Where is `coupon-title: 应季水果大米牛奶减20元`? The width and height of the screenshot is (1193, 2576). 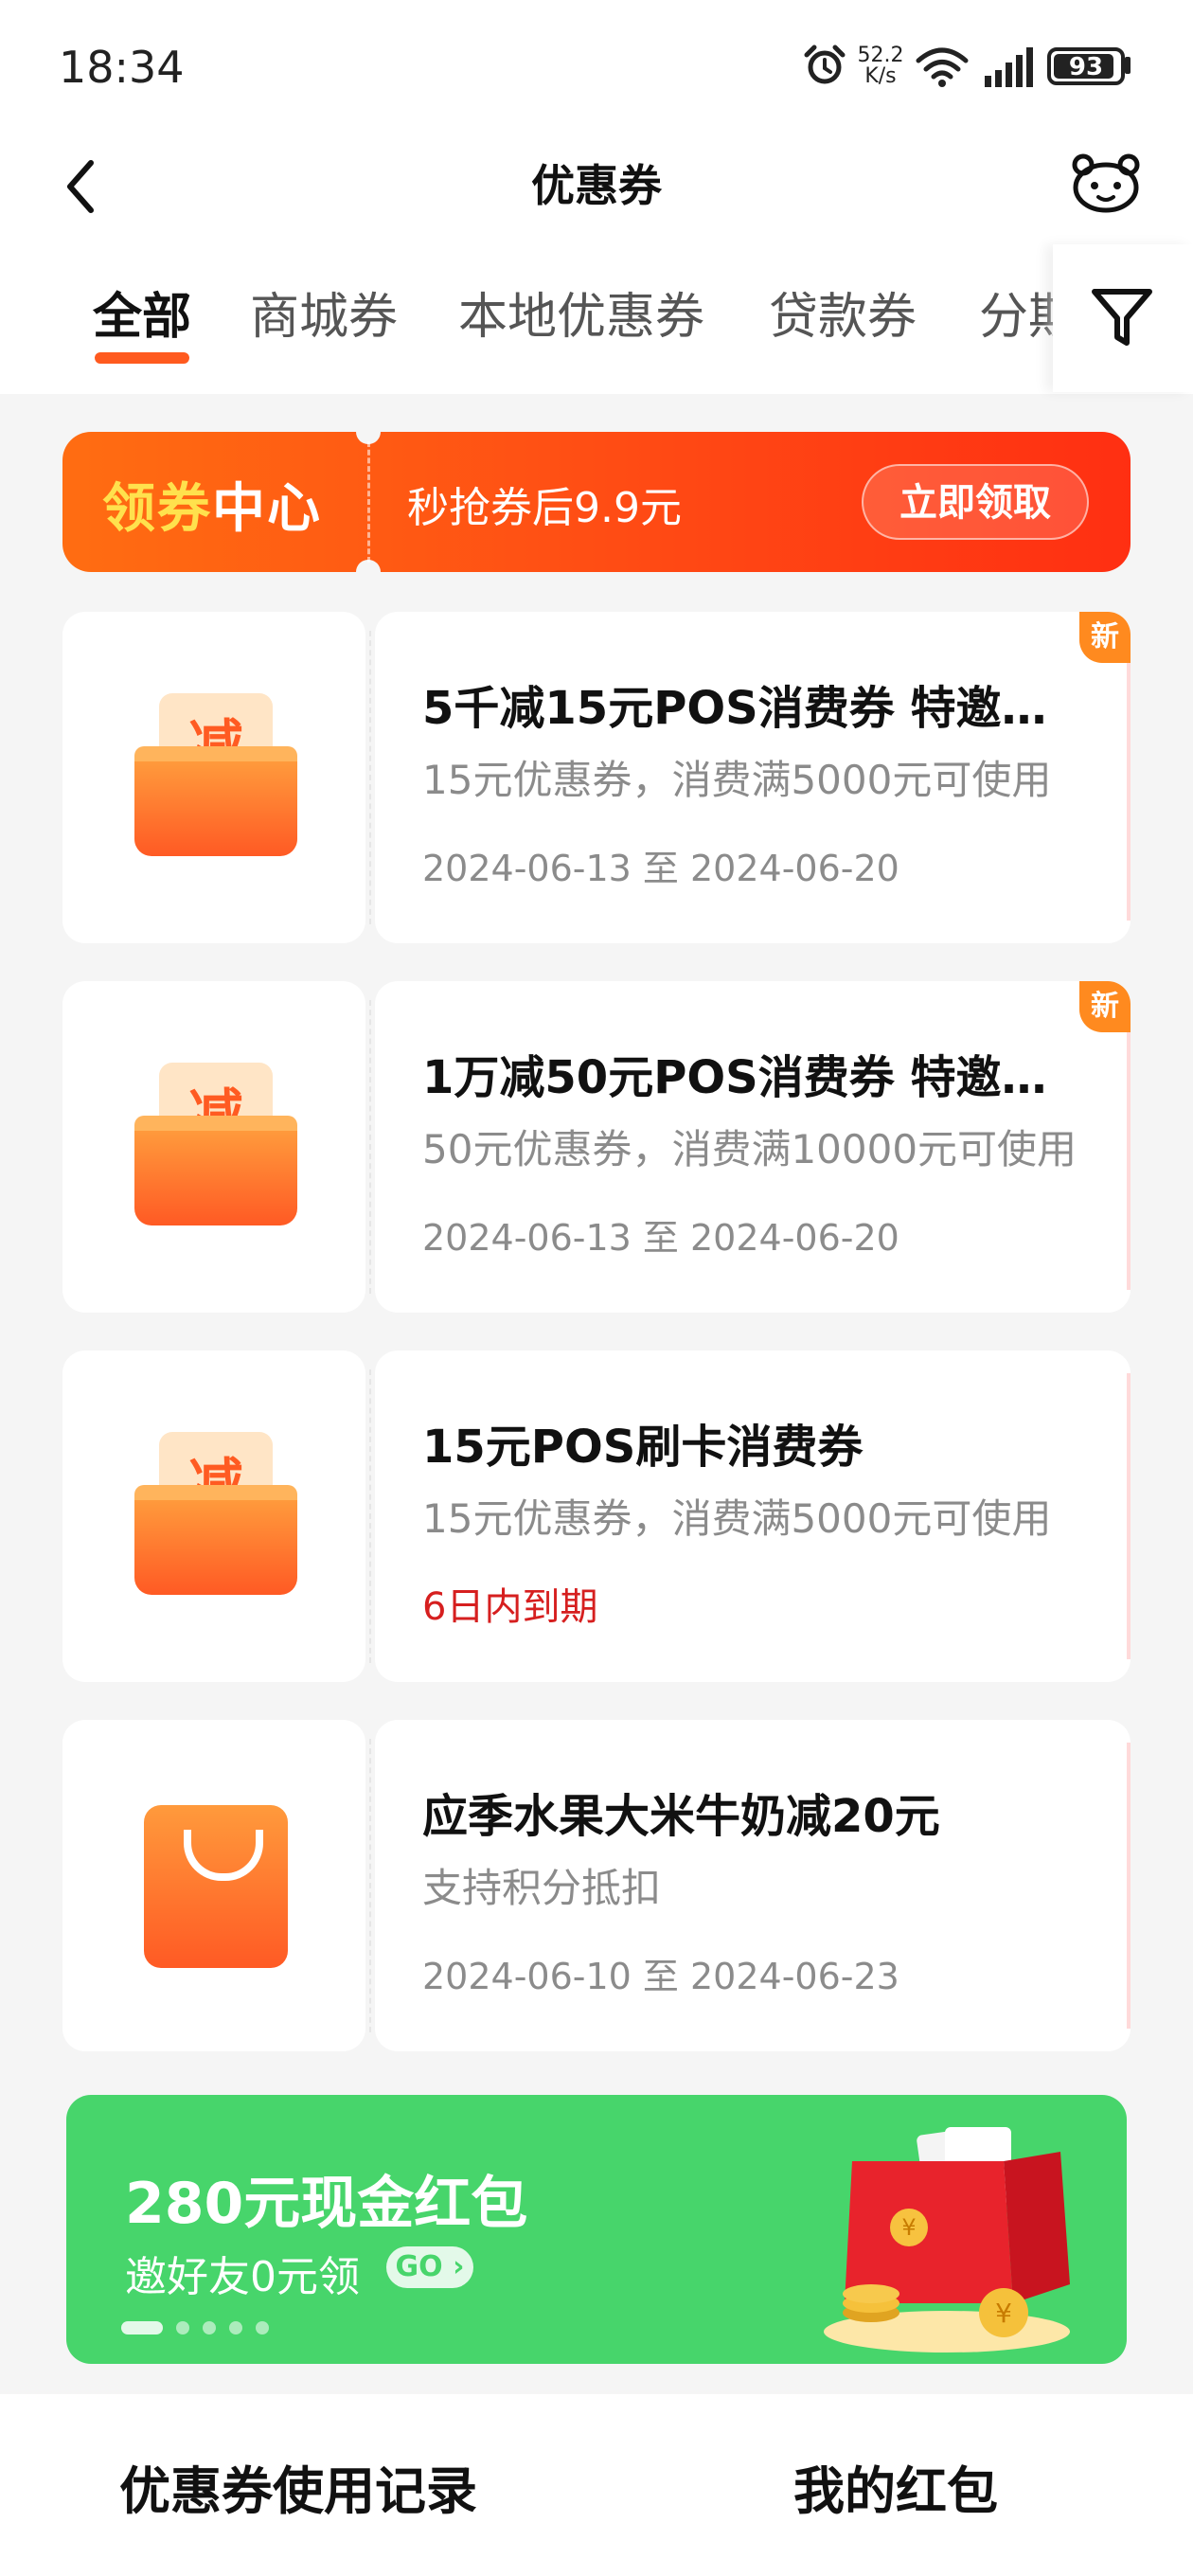
coupon-title: 应季水果大米牛奶减20元 is located at coordinates (681, 1816).